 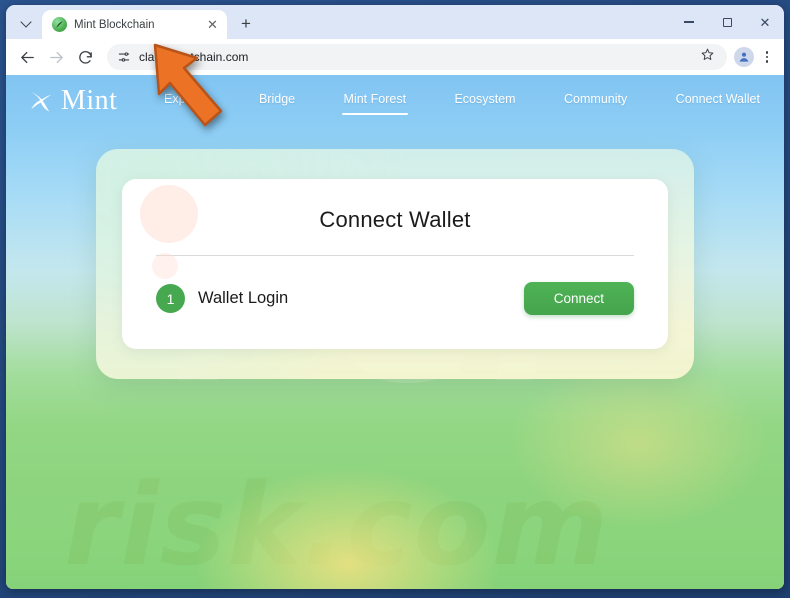 I want to click on tab-title: Mint Blockchain, so click(x=114, y=24).